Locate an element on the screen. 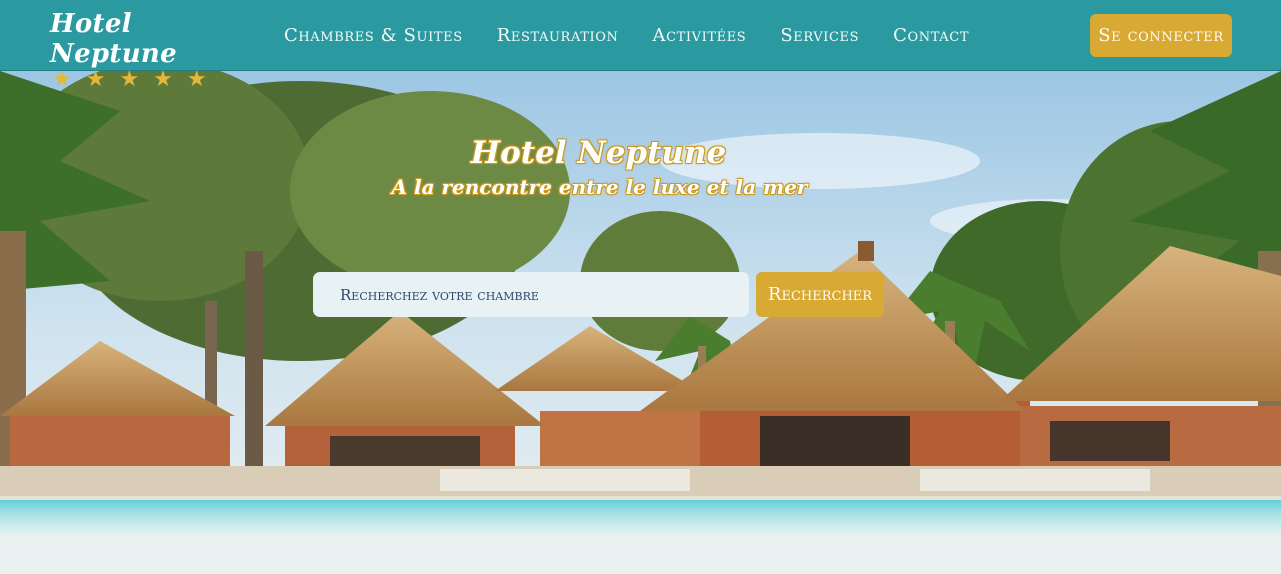 This screenshot has height=574, width=1281. brand-logo: Hotel Neptune ★★★★★ is located at coordinates (140, 50).